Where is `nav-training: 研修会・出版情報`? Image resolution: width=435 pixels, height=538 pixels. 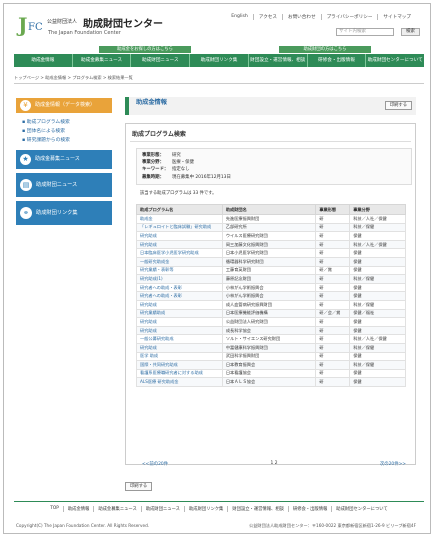
nav-training: 研修会・出版情報 is located at coordinates (337, 60).